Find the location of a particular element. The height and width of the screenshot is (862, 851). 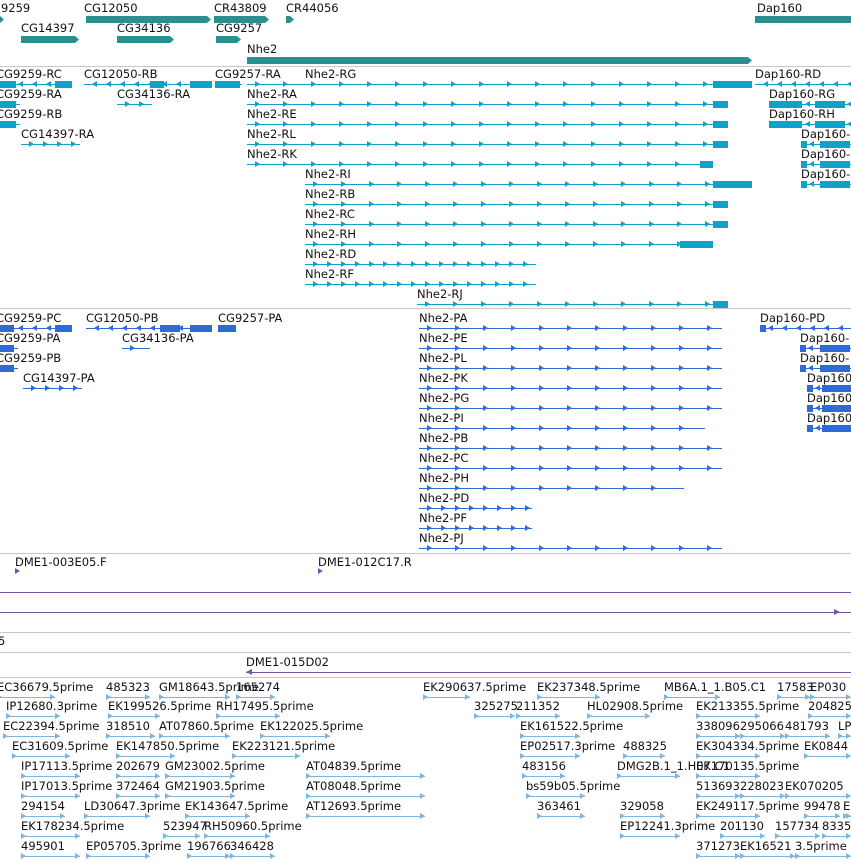

feature-label: 363461 is located at coordinates (559, 806).